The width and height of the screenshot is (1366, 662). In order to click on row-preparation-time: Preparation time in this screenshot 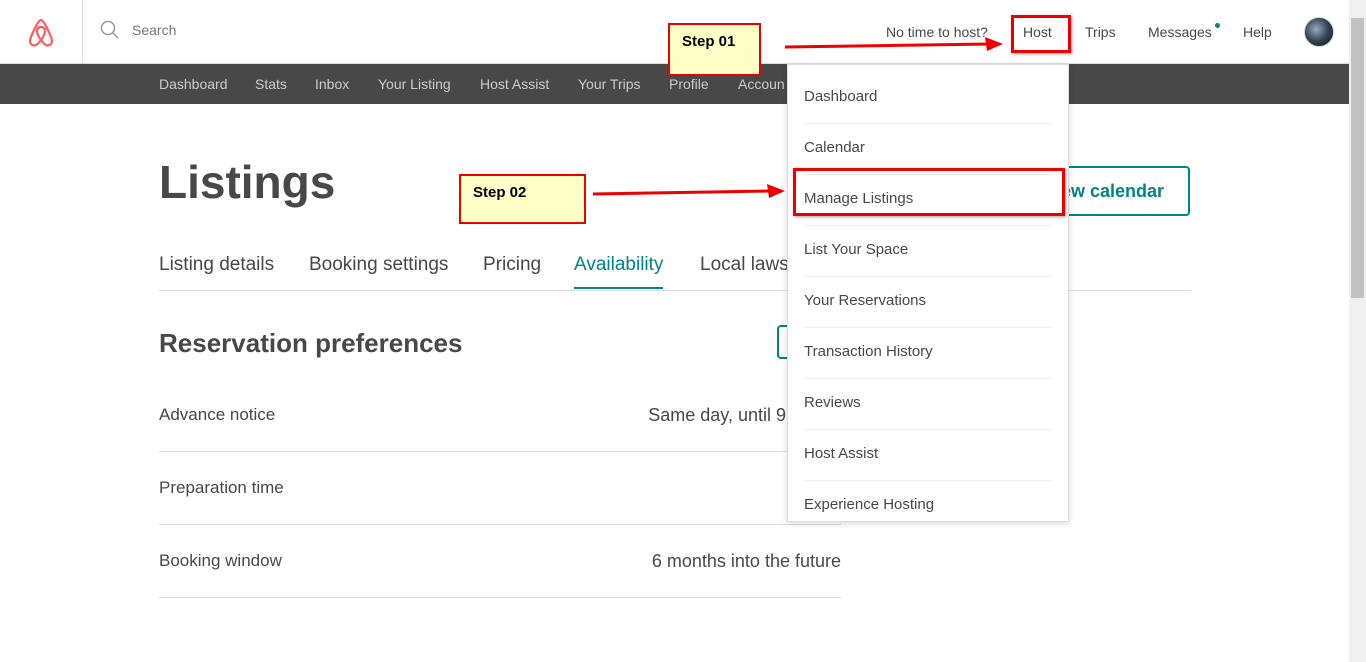, I will do `click(500, 488)`.